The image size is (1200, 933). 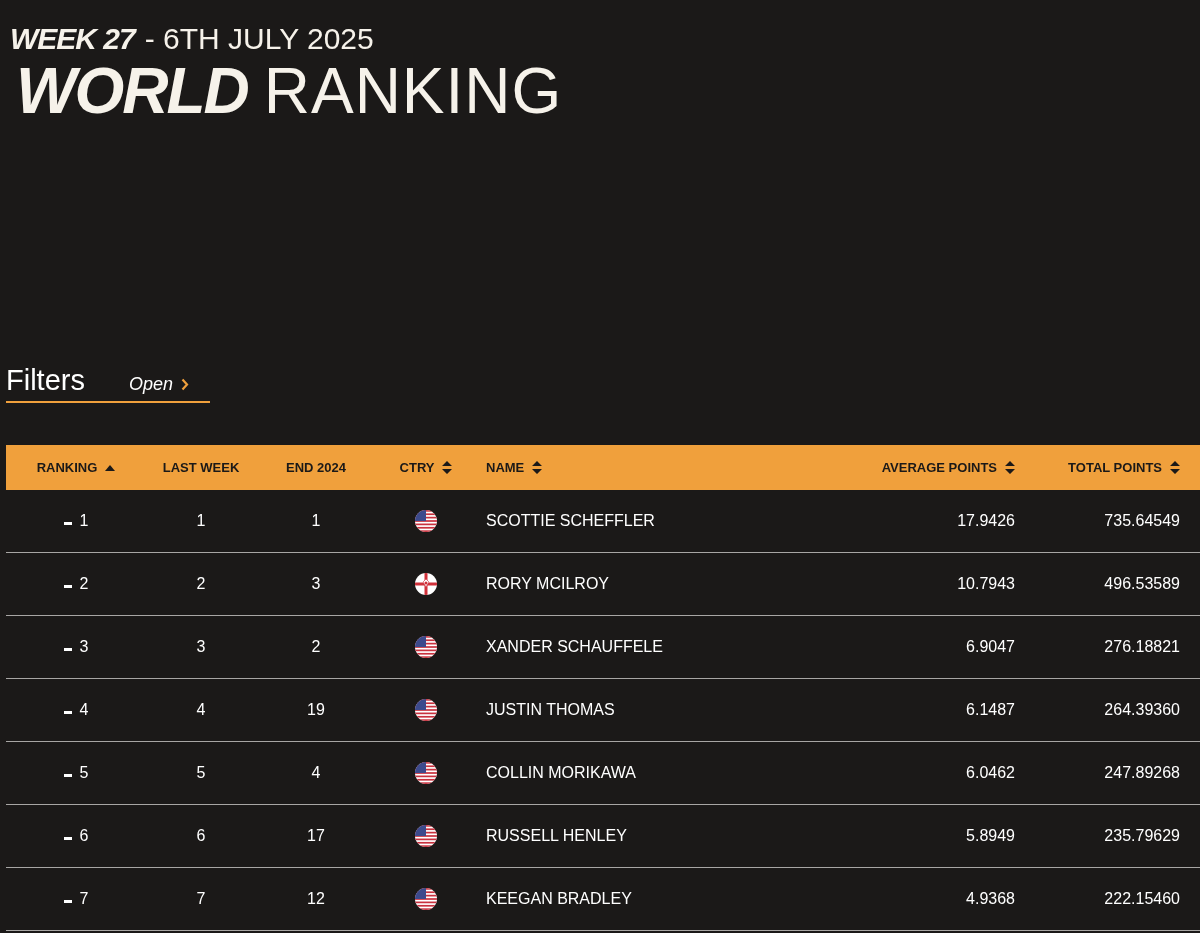 I want to click on end-2024-cell: 1, so click(x=316, y=521).